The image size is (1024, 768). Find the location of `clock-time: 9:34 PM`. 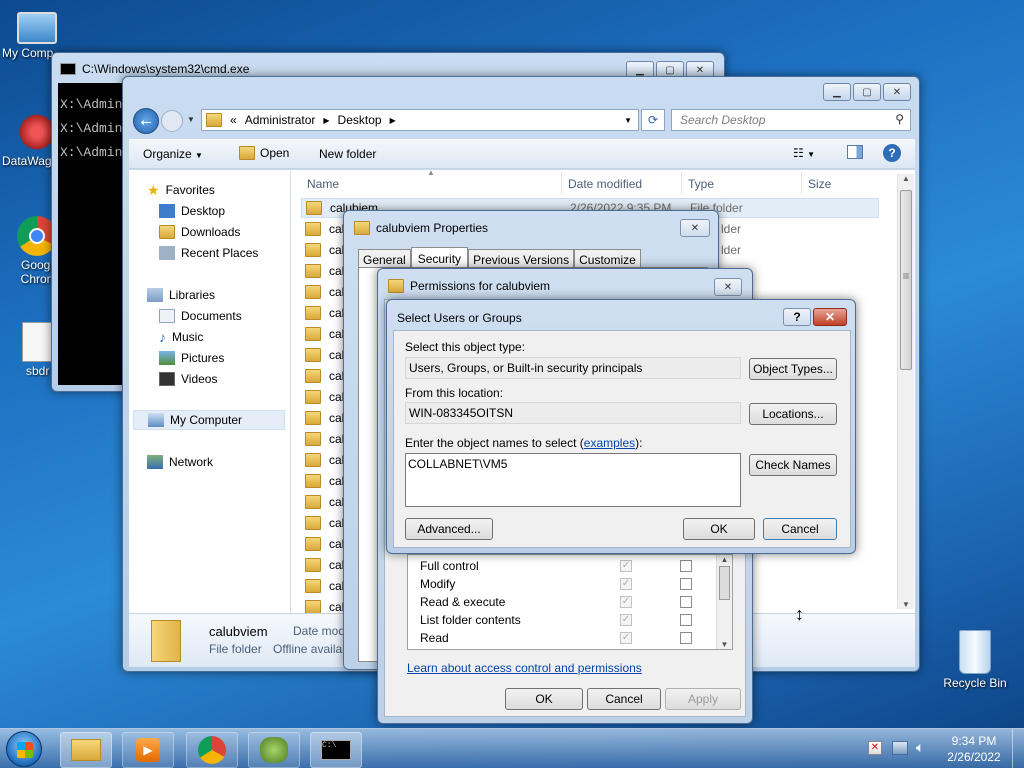

clock-time: 9:34 PM is located at coordinates (974, 741).